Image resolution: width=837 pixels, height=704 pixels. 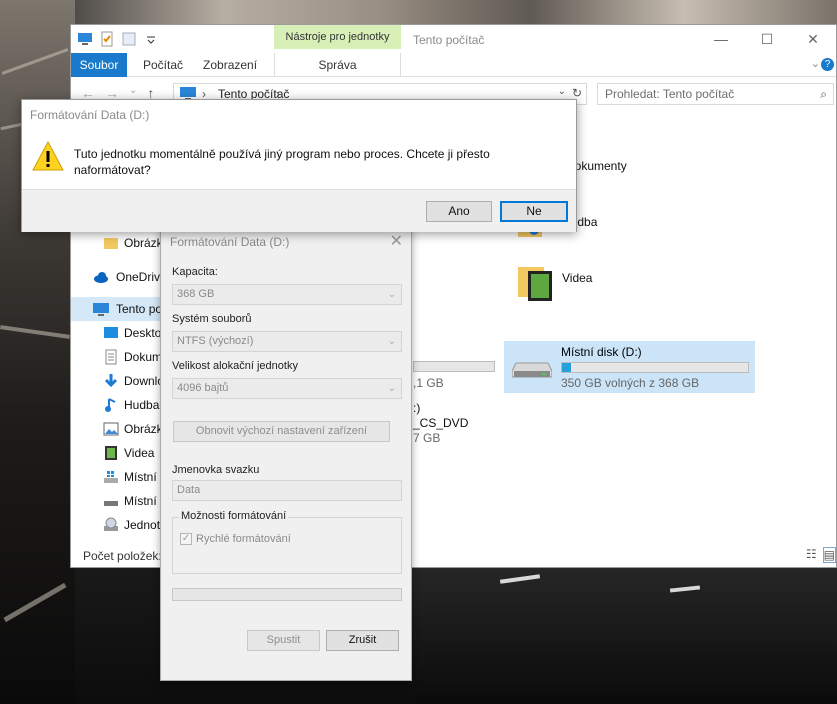 I want to click on start-button: Spustit, so click(x=283, y=640).